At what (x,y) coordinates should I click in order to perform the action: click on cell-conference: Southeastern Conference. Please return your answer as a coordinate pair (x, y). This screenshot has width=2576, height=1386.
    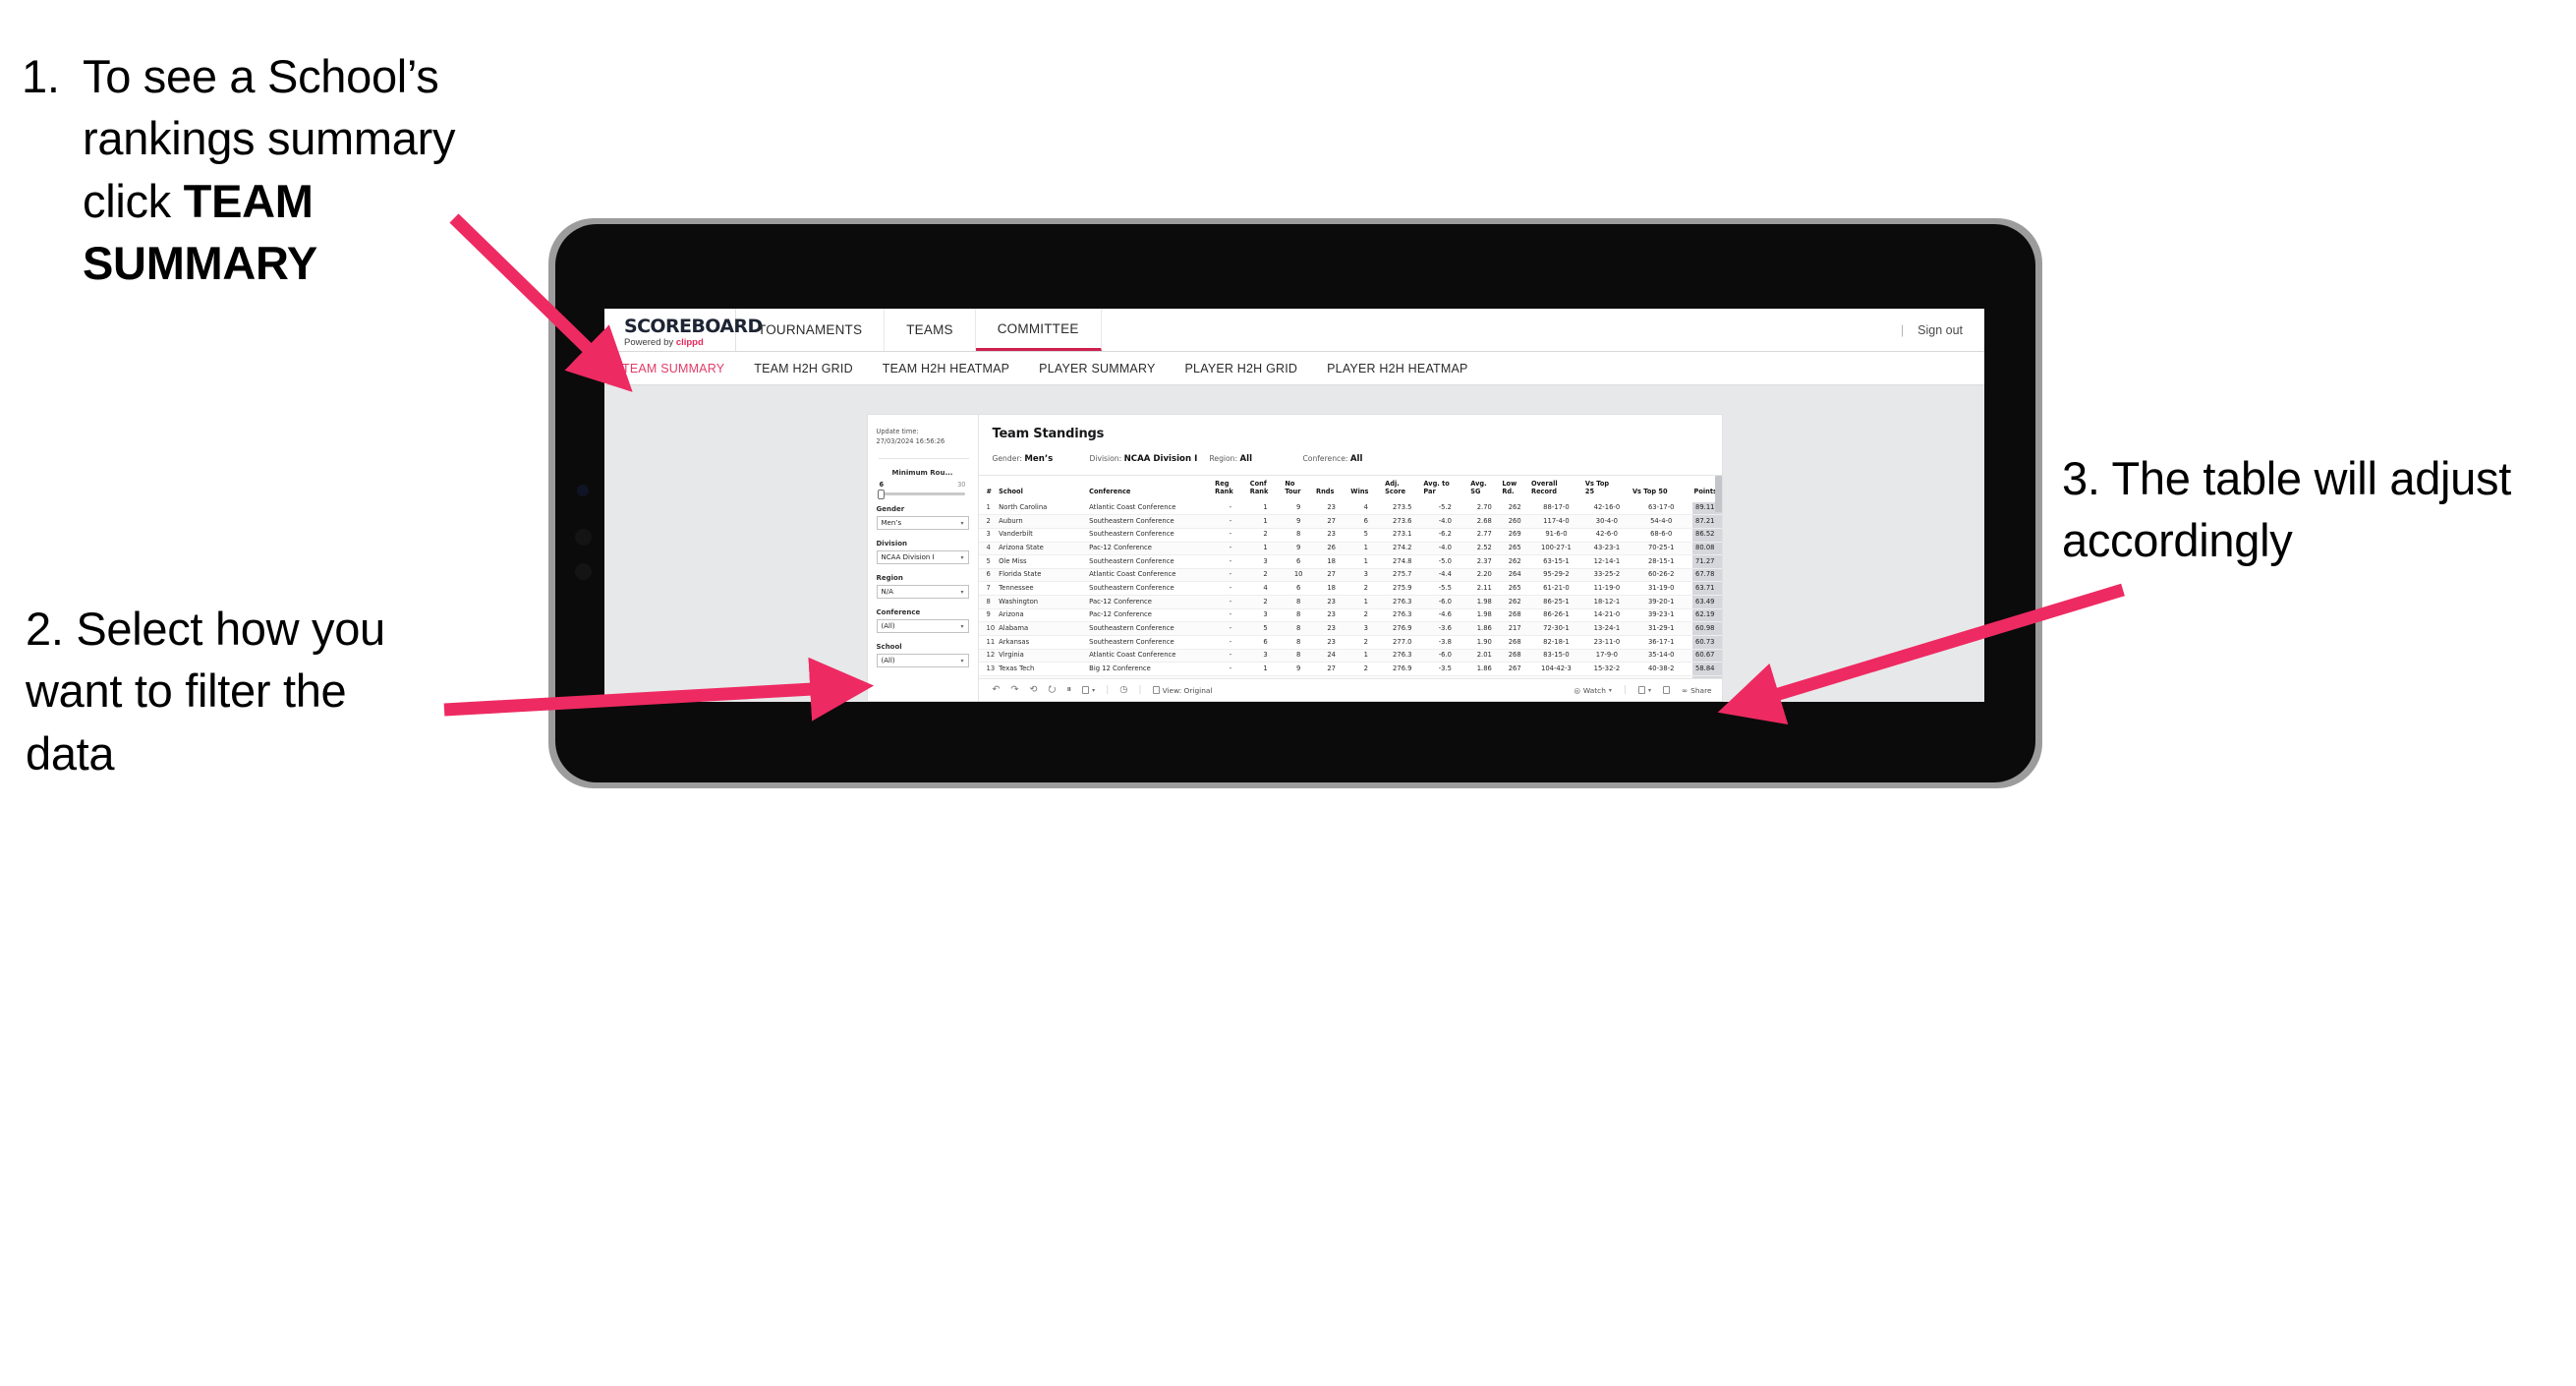
    Looking at the image, I should click on (1150, 642).